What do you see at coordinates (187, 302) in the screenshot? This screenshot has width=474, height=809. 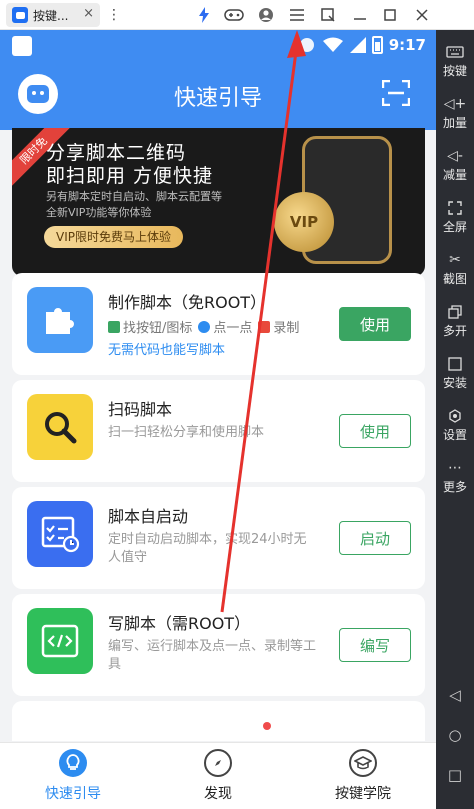 I see `card-title: 制作脚本（免ROOT）` at bounding box center [187, 302].